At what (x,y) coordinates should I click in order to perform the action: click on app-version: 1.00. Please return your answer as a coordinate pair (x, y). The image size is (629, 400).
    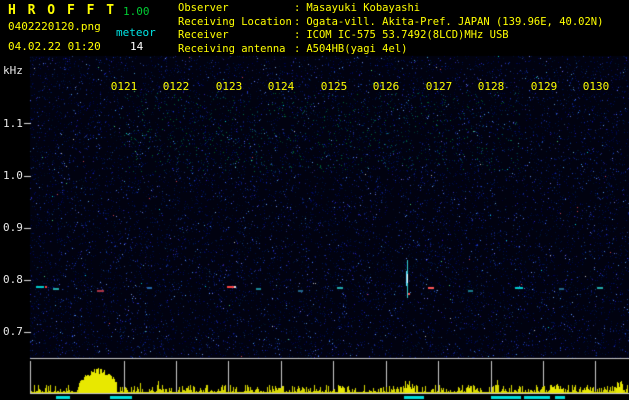
    Looking at the image, I should click on (136, 11).